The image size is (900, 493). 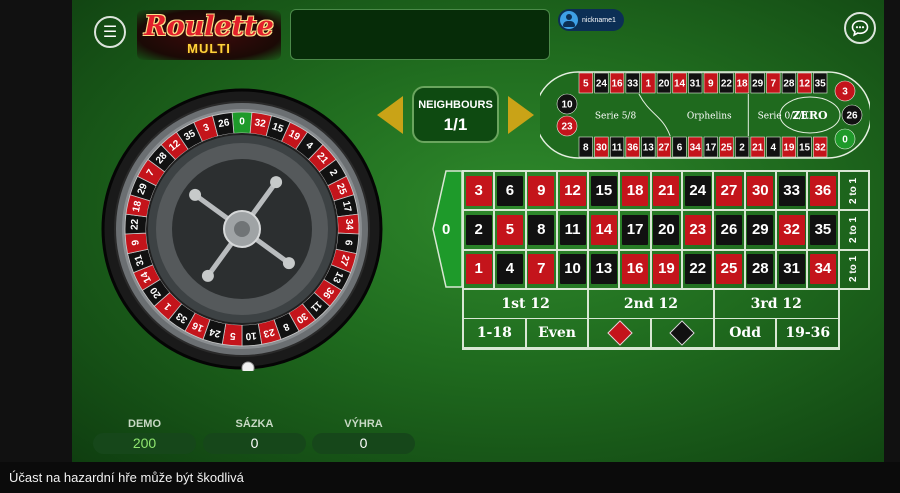 I want to click on svg-text: 28, so click(x=789, y=84).